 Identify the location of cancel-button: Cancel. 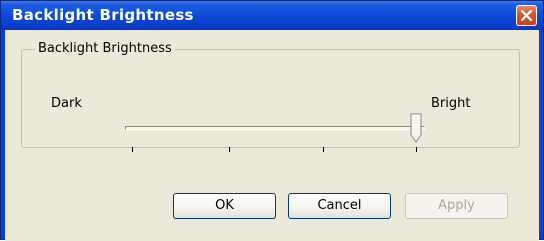
(339, 206).